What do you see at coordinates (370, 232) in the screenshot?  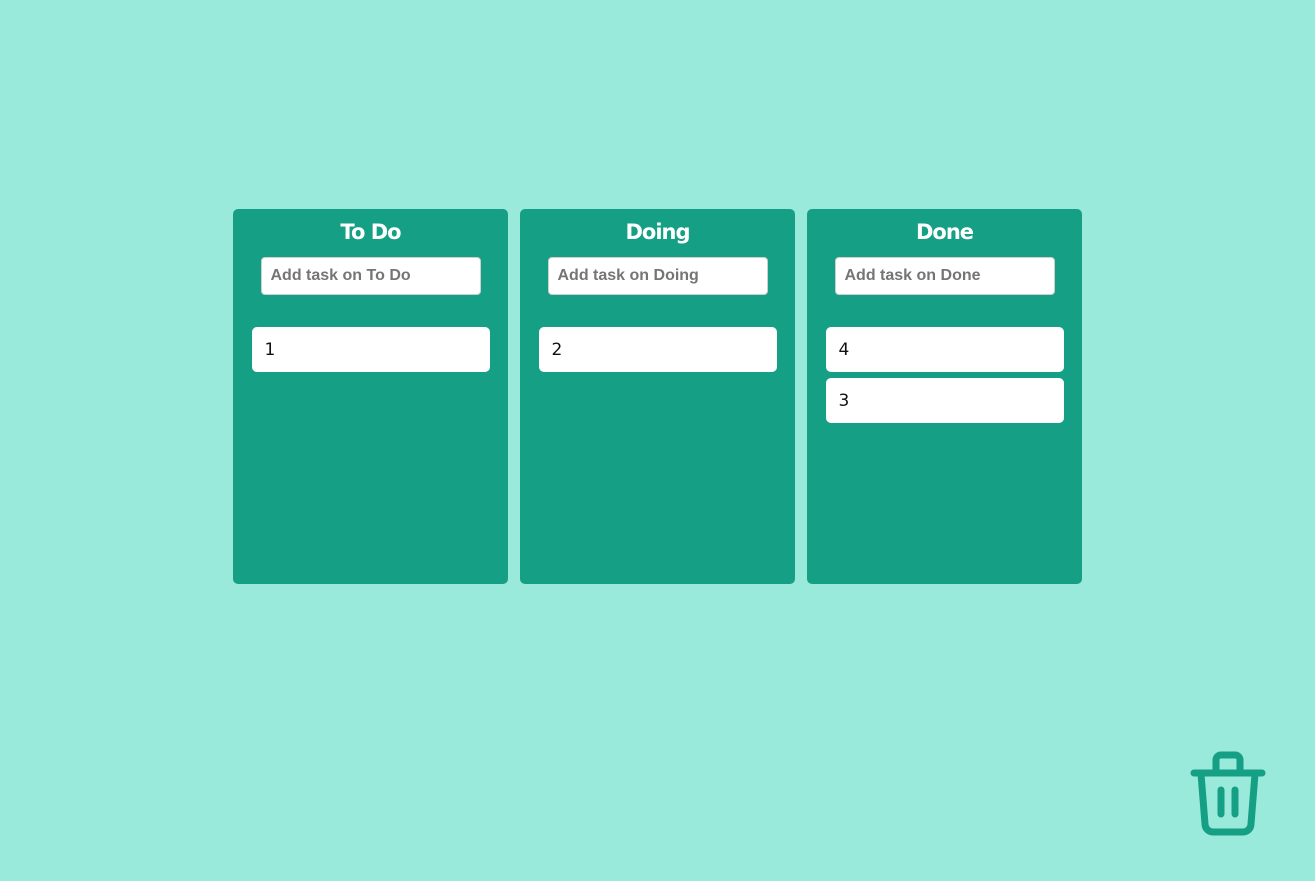 I see `column-title: To Do` at bounding box center [370, 232].